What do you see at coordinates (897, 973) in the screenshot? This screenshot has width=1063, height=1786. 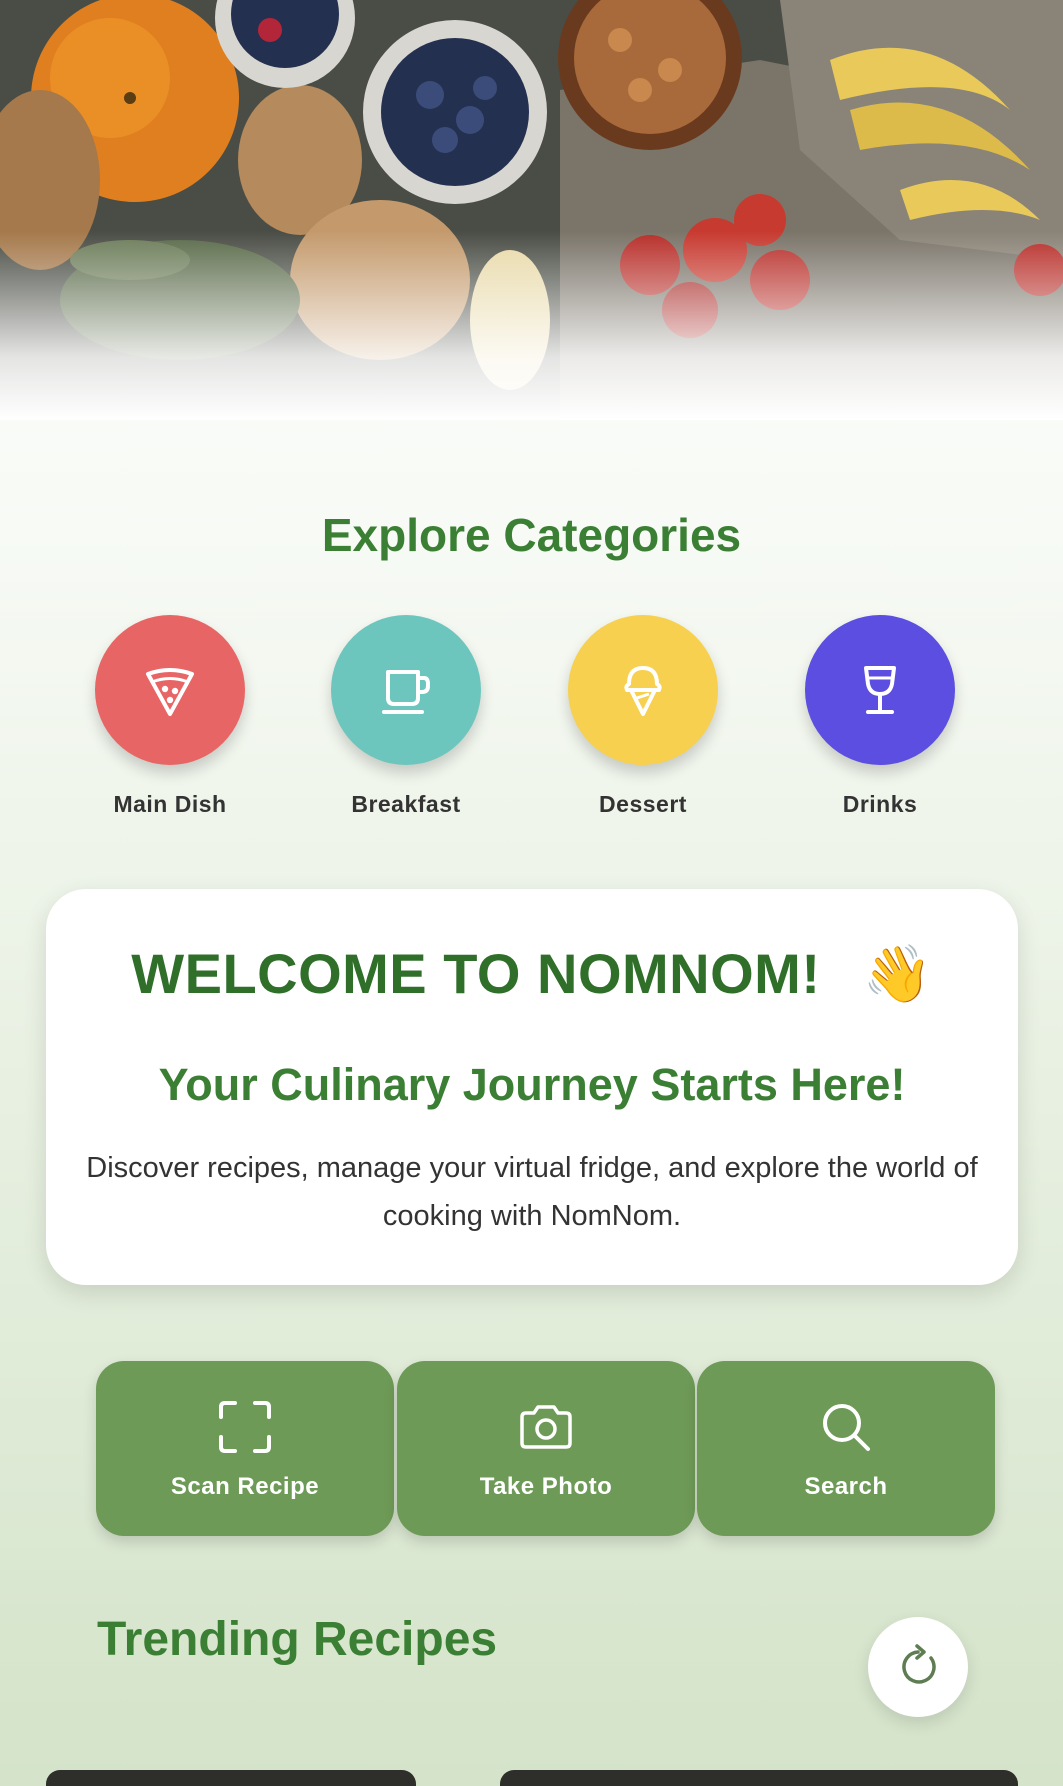 I see `waving-hand-icon: 👋` at bounding box center [897, 973].